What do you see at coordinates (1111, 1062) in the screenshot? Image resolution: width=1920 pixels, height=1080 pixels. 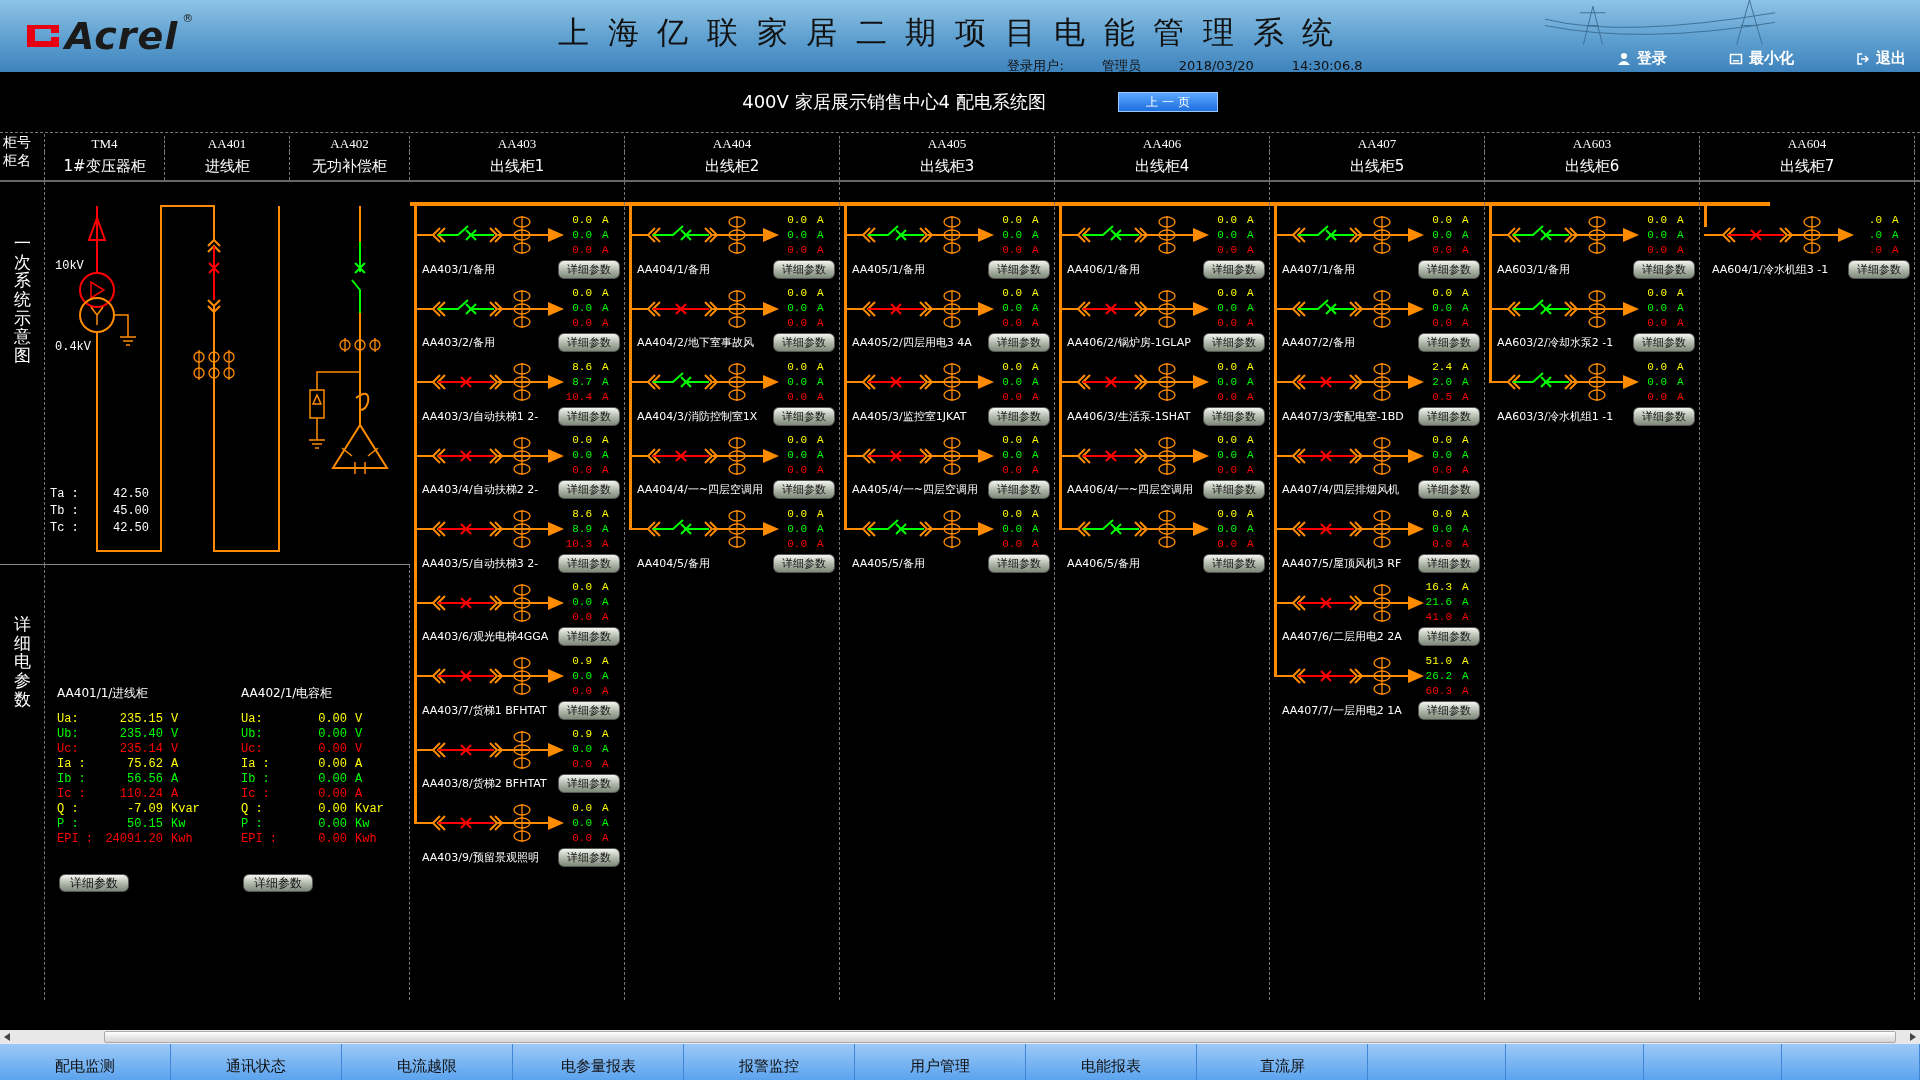 I see `nav-tab: 电能报表` at bounding box center [1111, 1062].